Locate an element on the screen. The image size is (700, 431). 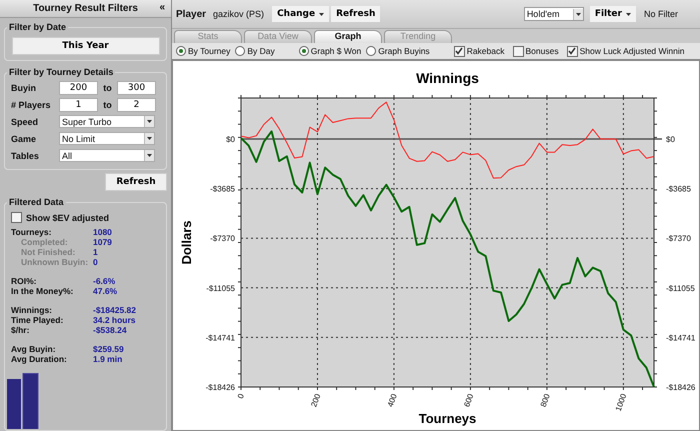
collapse-button: « is located at coordinates (162, 7).